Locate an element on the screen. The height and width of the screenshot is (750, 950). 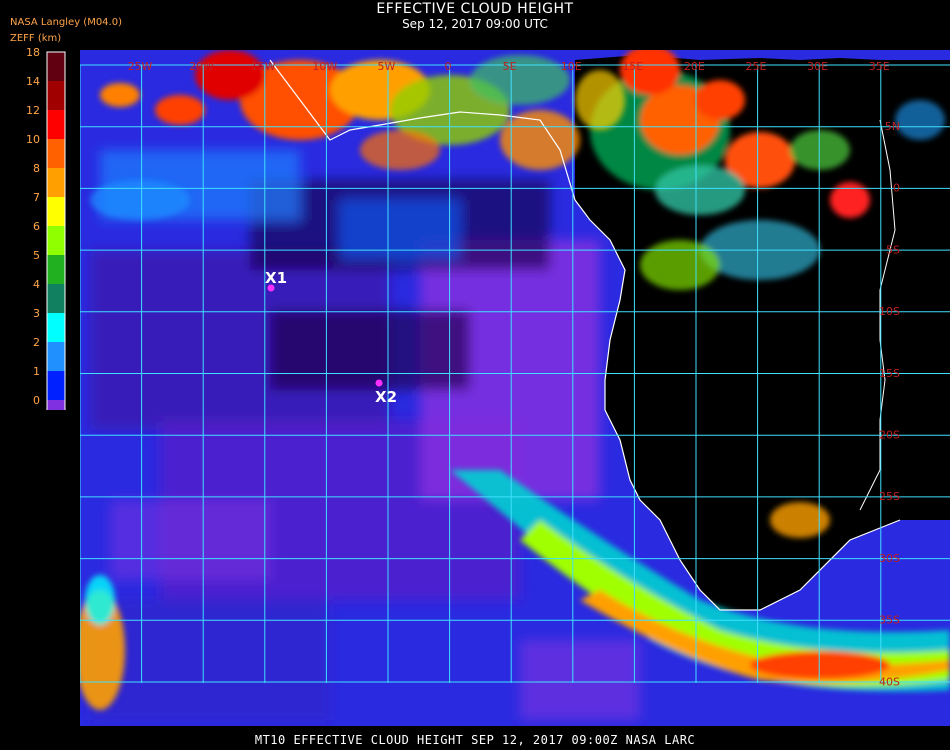
longitude-label: 10W is located at coordinates (324, 66).